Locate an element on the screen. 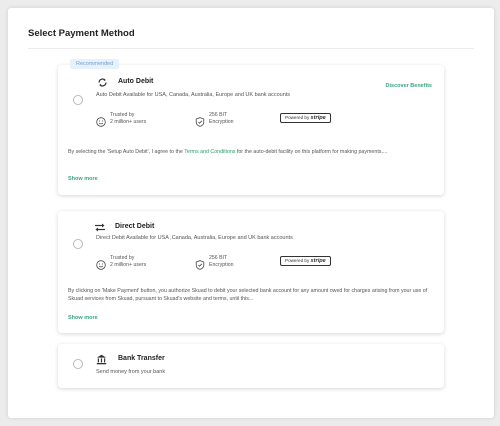 The image size is (500, 426). title-divider is located at coordinates (251, 48).